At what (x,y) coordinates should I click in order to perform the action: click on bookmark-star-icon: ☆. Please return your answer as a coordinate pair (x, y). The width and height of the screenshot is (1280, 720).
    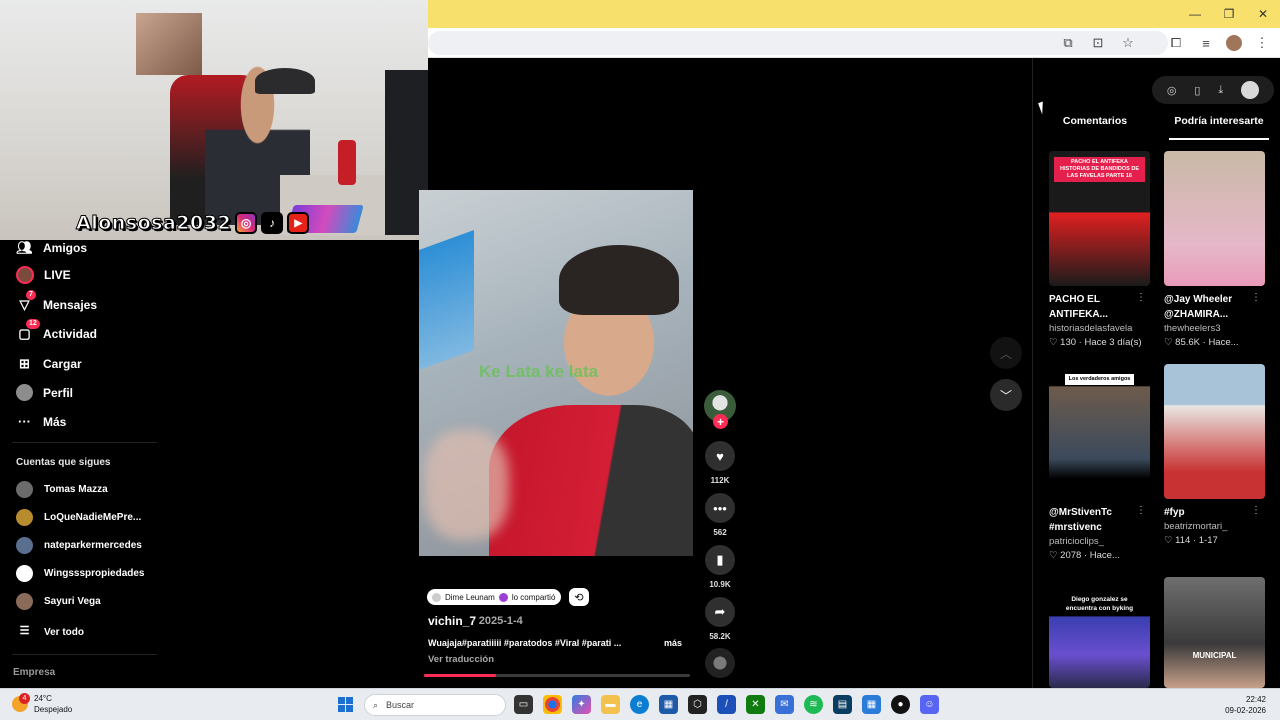
    Looking at the image, I should click on (1128, 43).